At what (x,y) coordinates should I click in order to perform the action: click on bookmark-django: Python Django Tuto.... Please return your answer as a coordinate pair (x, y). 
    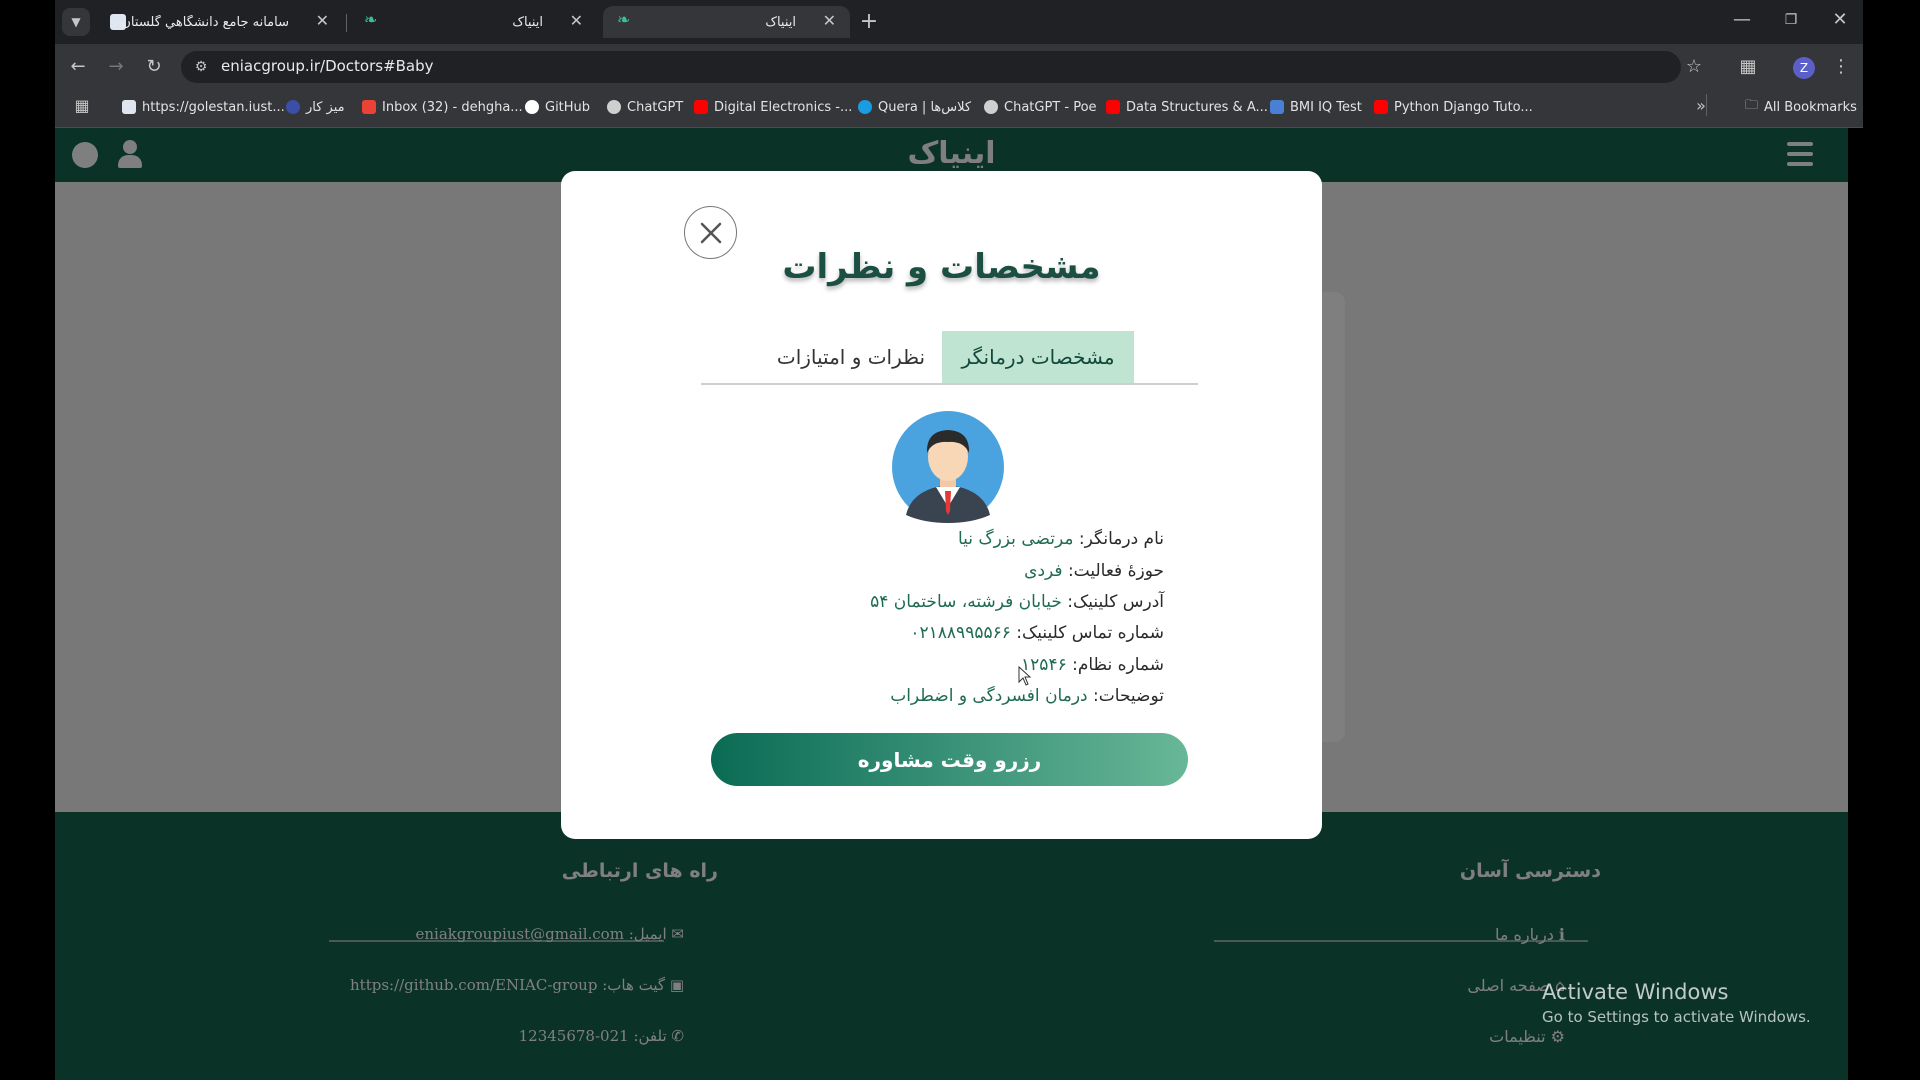
    Looking at the image, I should click on (1453, 107).